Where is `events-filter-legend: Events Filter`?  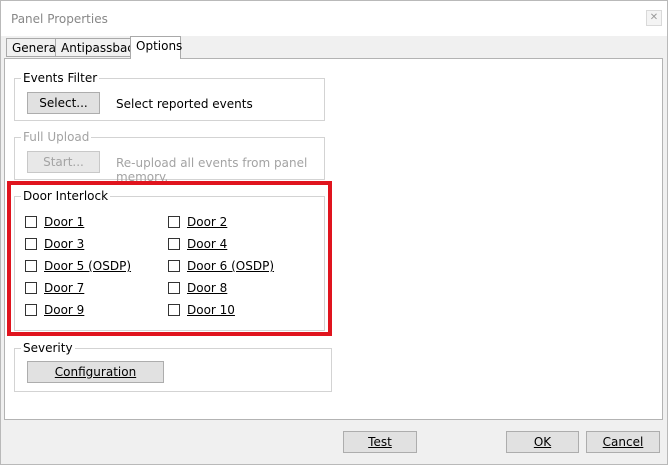
events-filter-legend: Events Filter is located at coordinates (60, 78).